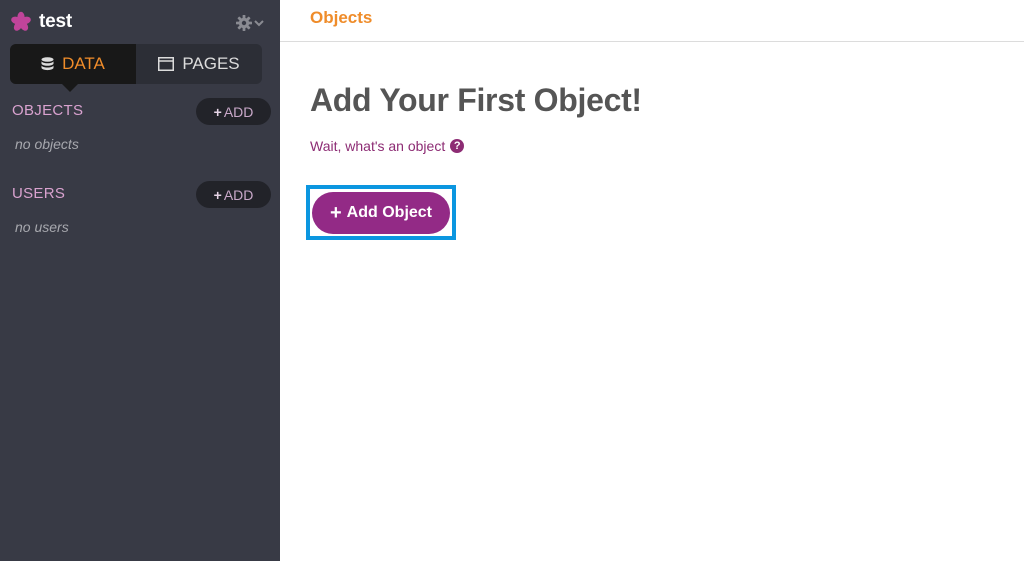 This screenshot has height=561, width=1024. What do you see at coordinates (378, 146) in the screenshot?
I see `help-link-text: Wait, what's an object` at bounding box center [378, 146].